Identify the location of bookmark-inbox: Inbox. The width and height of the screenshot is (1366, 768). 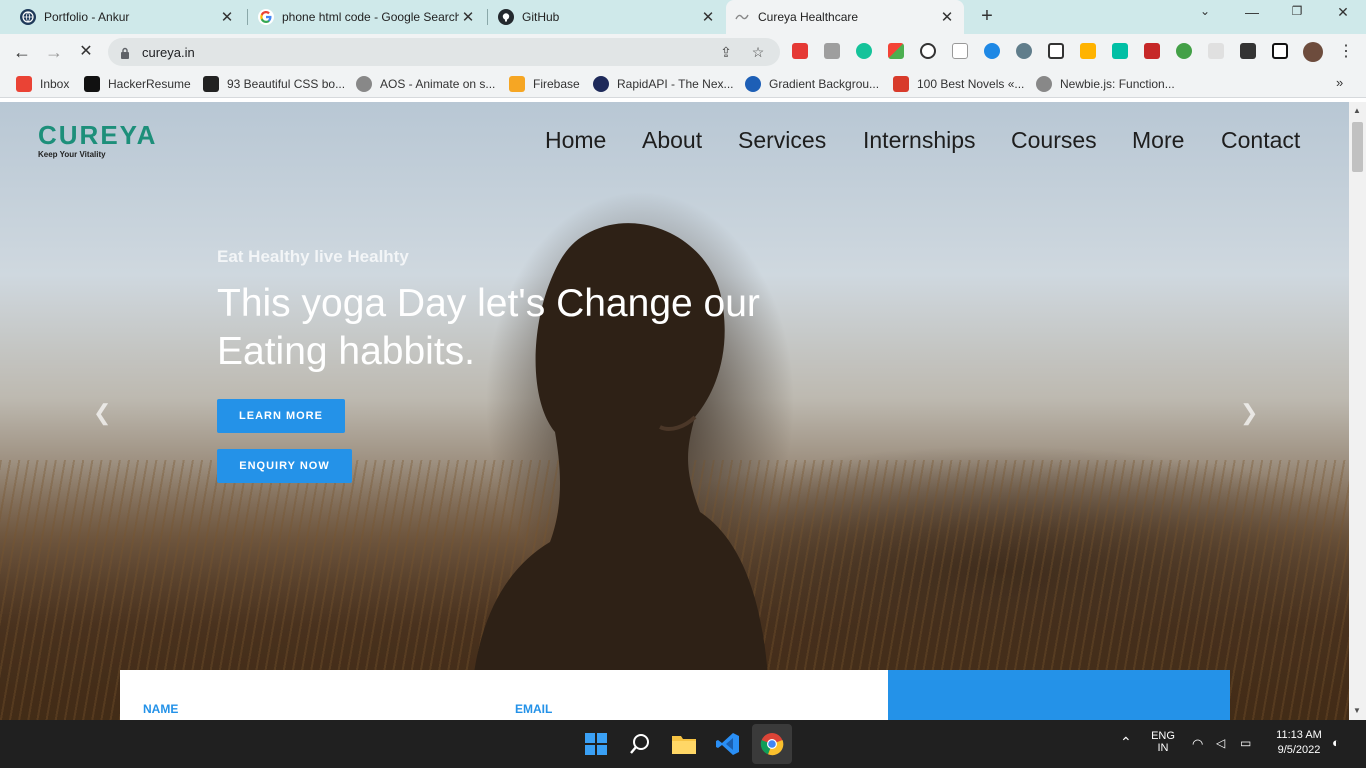
(42, 84).